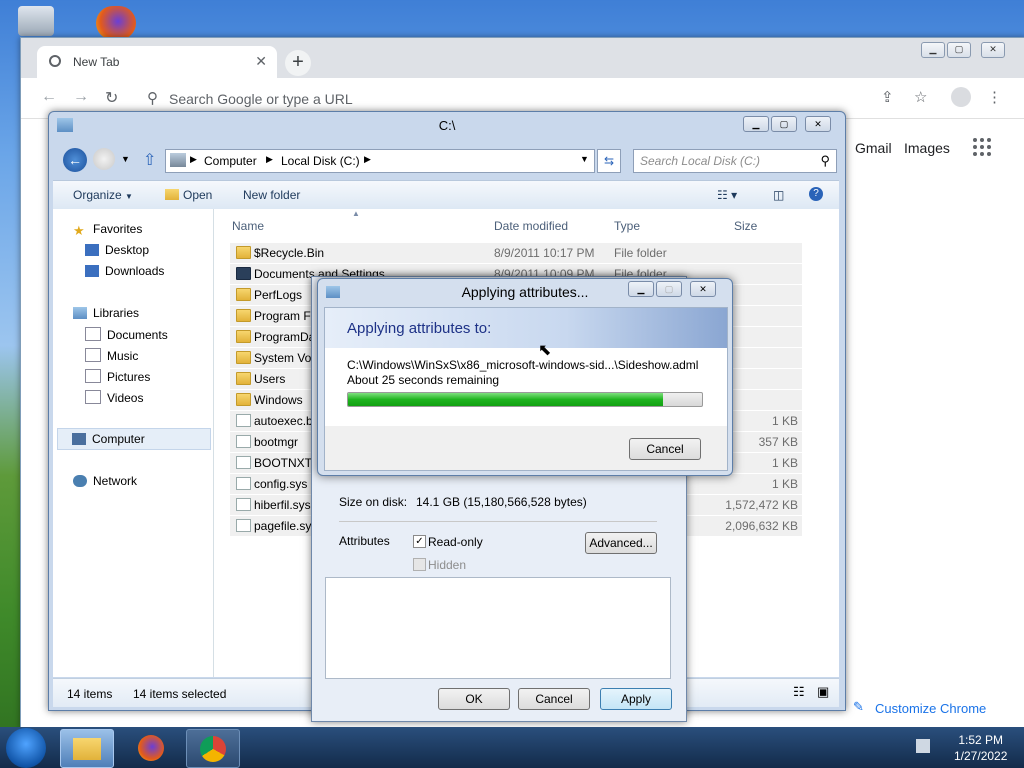 The width and height of the screenshot is (1024, 768). I want to click on view-options-icon: ☷ ▾, so click(727, 195).